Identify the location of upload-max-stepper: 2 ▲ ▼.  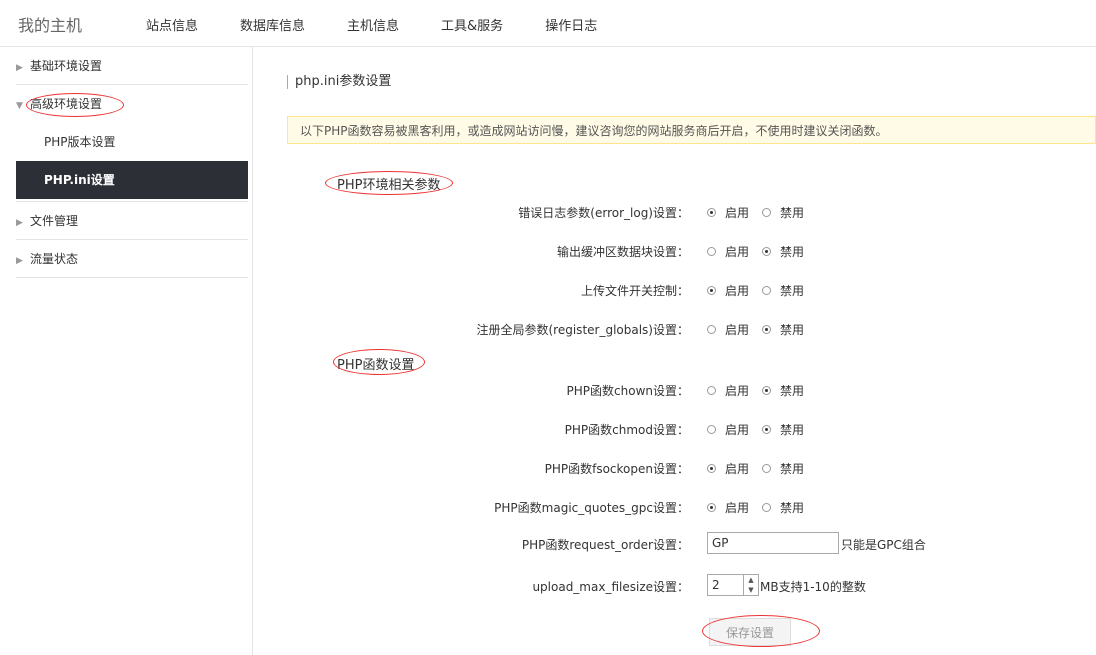
(733, 585).